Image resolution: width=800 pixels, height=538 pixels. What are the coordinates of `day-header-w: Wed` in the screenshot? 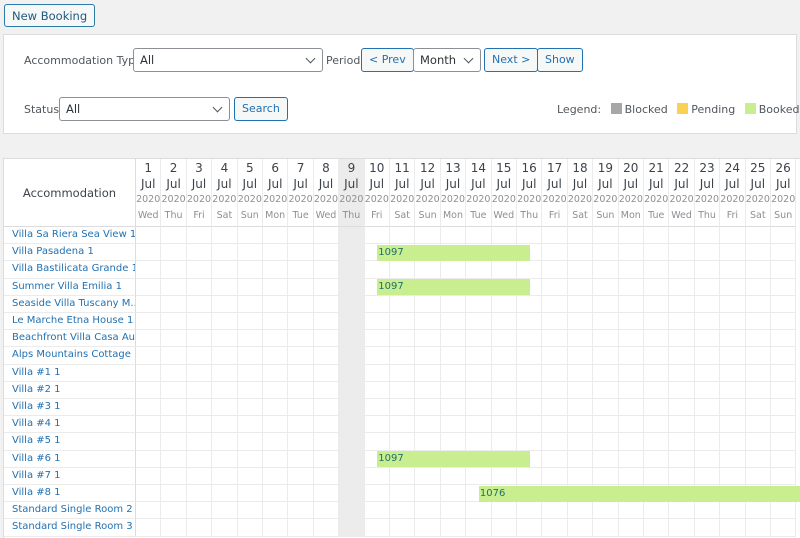 It's located at (326, 215).